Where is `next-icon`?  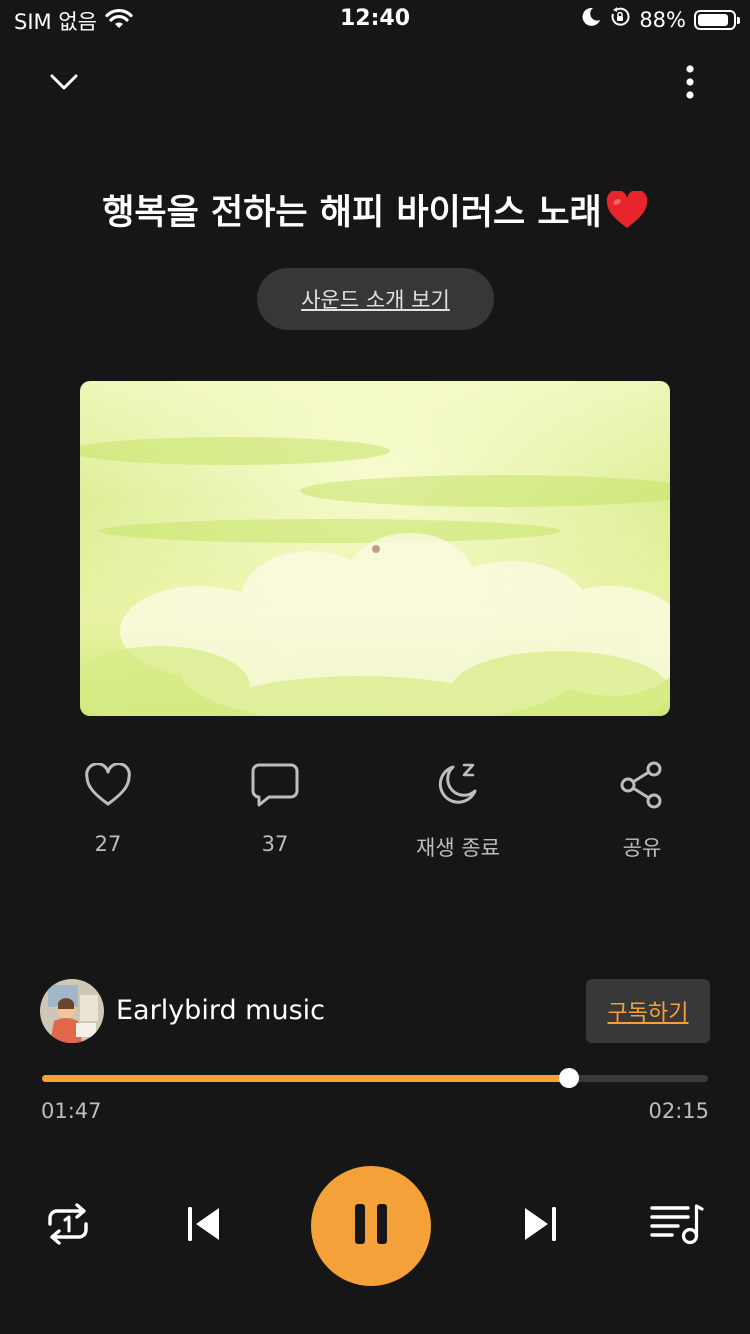 next-icon is located at coordinates (540, 1226).